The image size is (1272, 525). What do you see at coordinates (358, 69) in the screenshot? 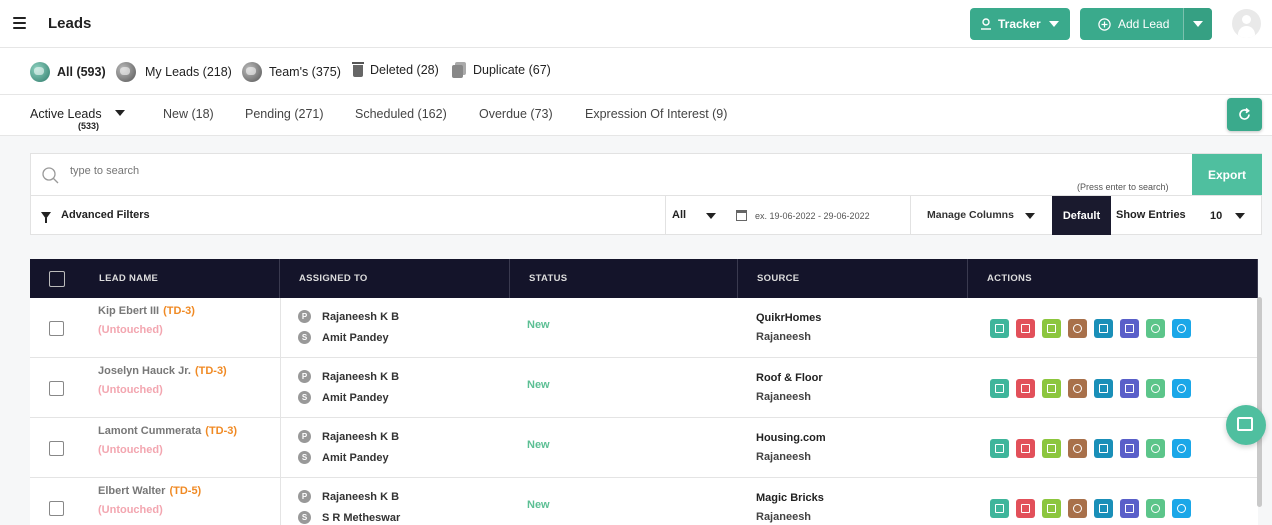
I see `trash-icon` at bounding box center [358, 69].